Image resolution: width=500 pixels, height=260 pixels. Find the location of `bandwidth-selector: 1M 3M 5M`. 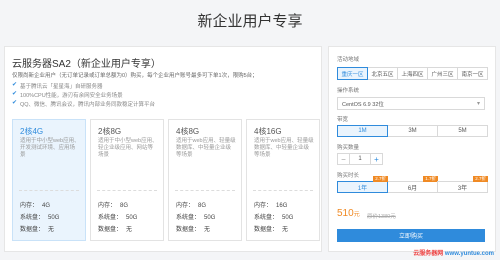

bandwidth-selector: 1M 3M 5M is located at coordinates (412, 131).